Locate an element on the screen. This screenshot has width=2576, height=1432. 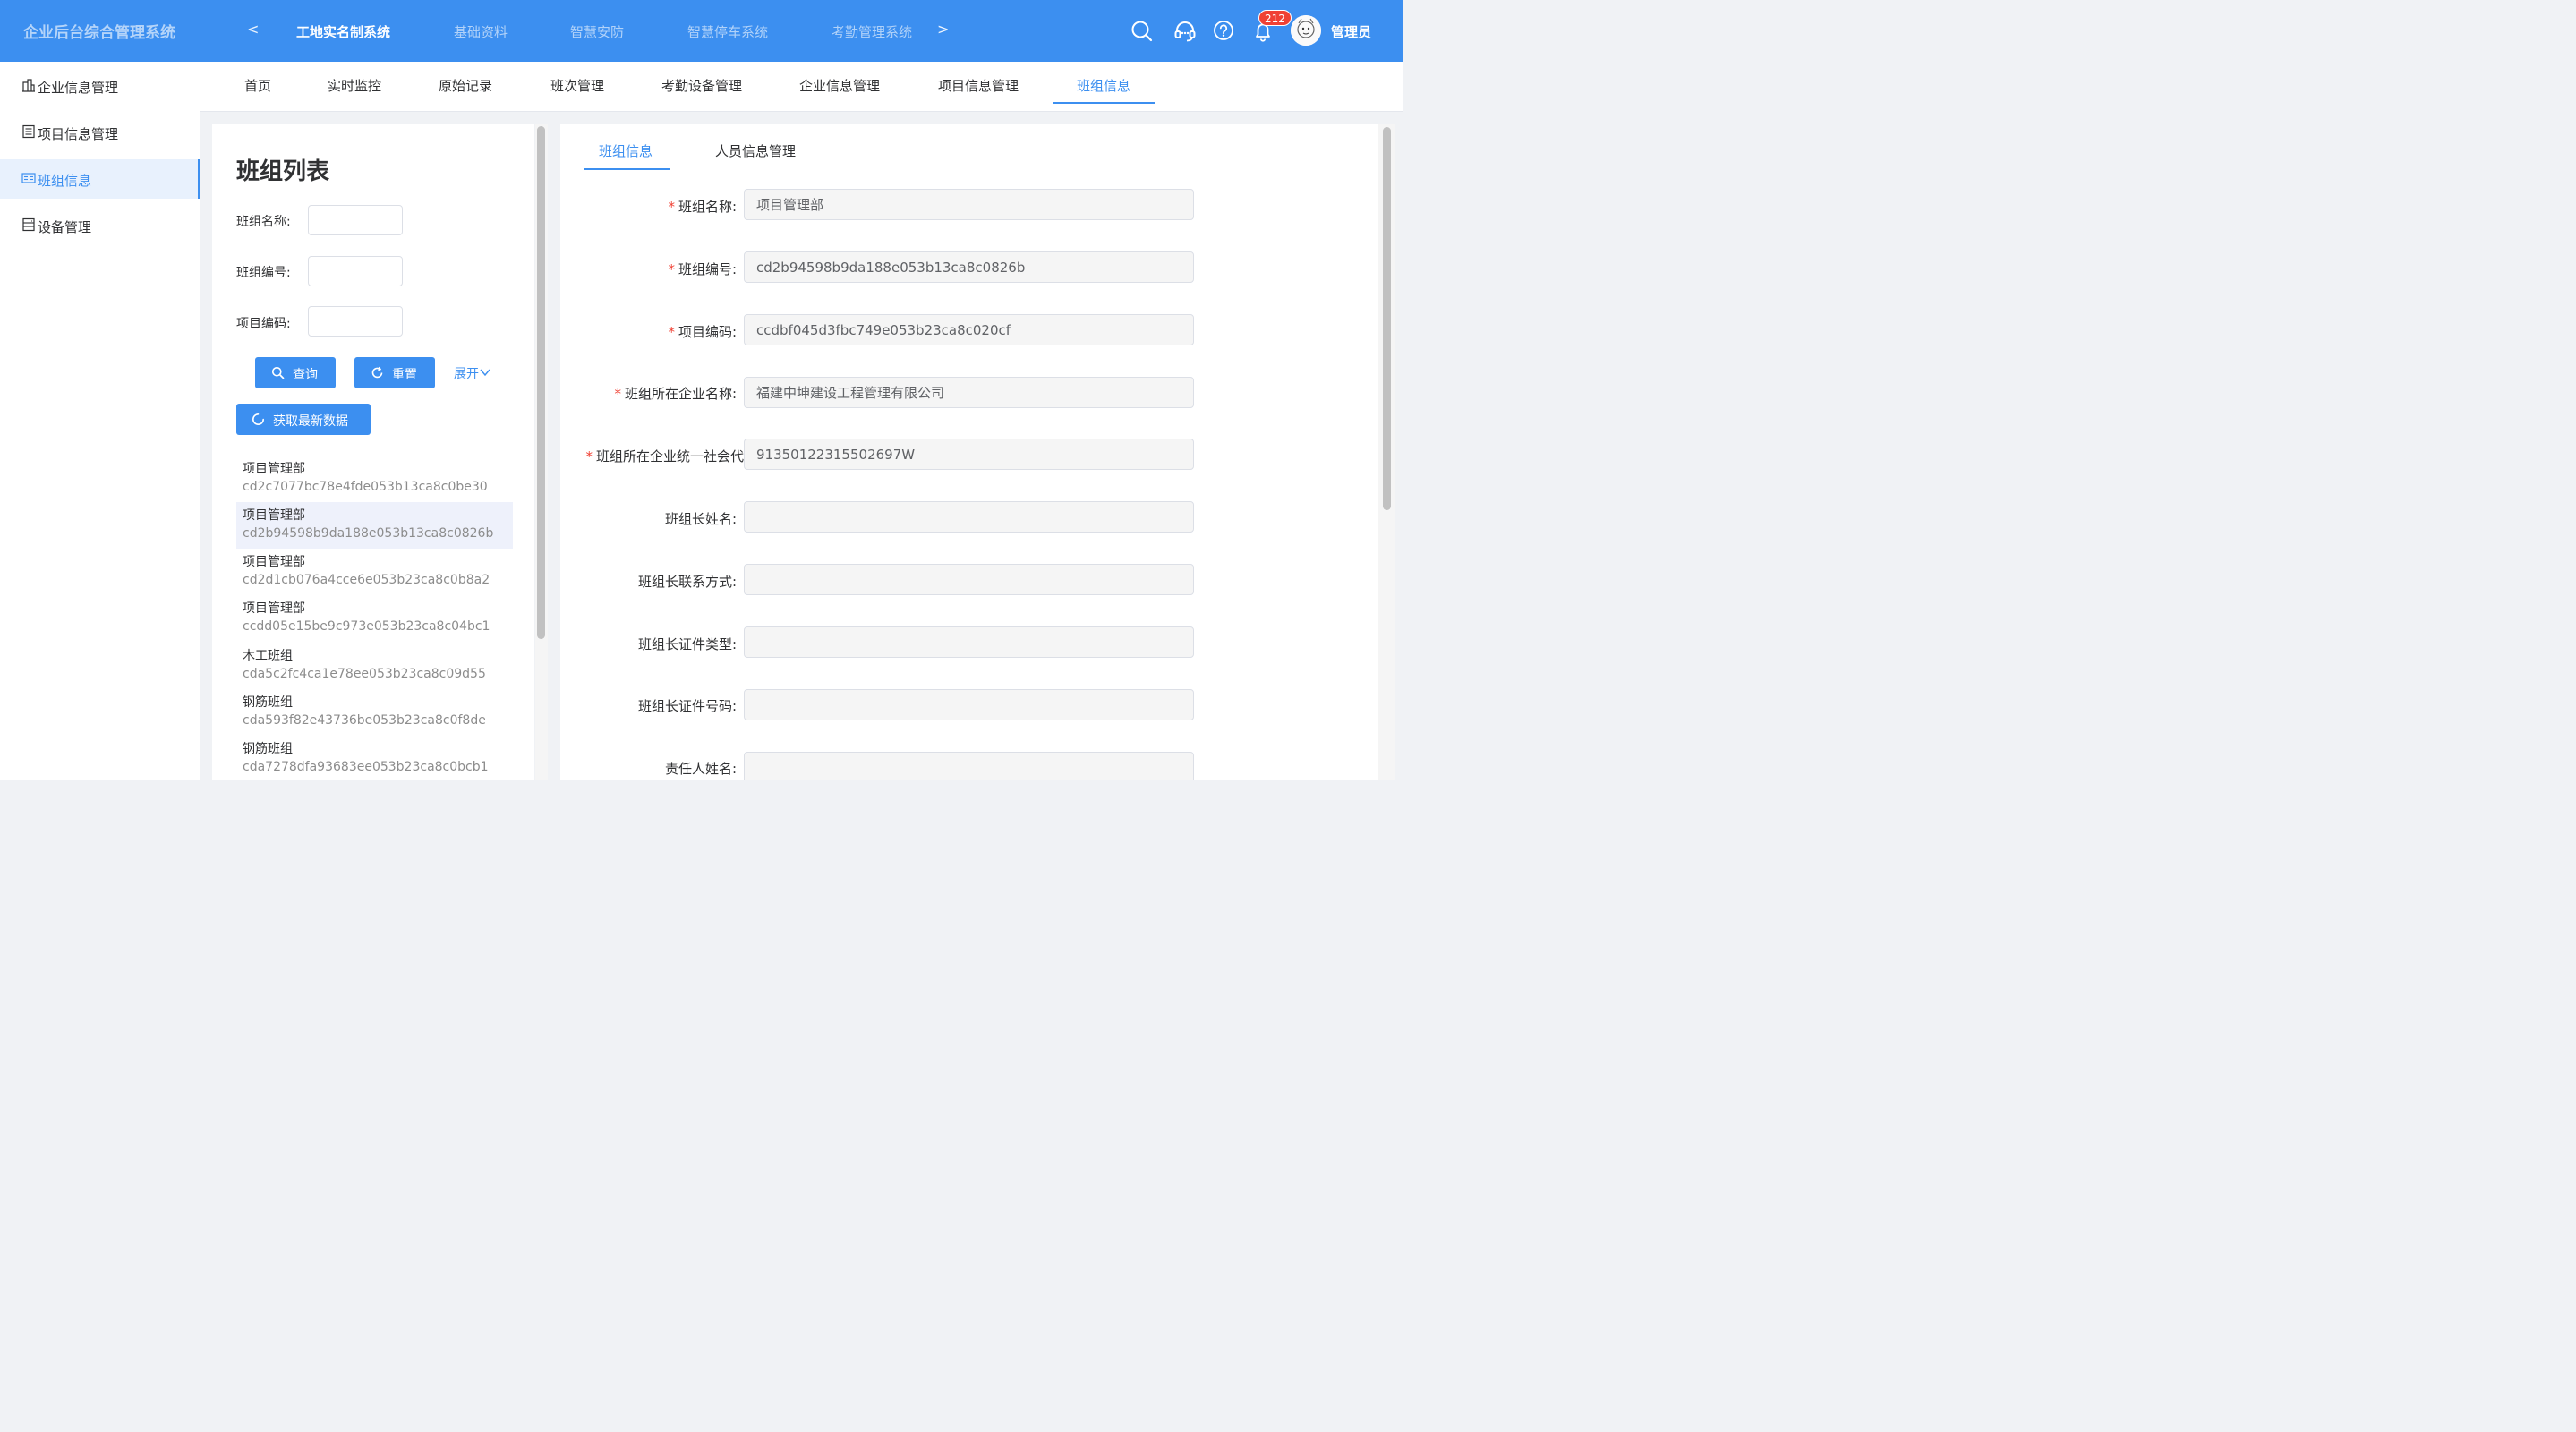
tab-personnel-management: 人员信息管理 is located at coordinates (755, 150).